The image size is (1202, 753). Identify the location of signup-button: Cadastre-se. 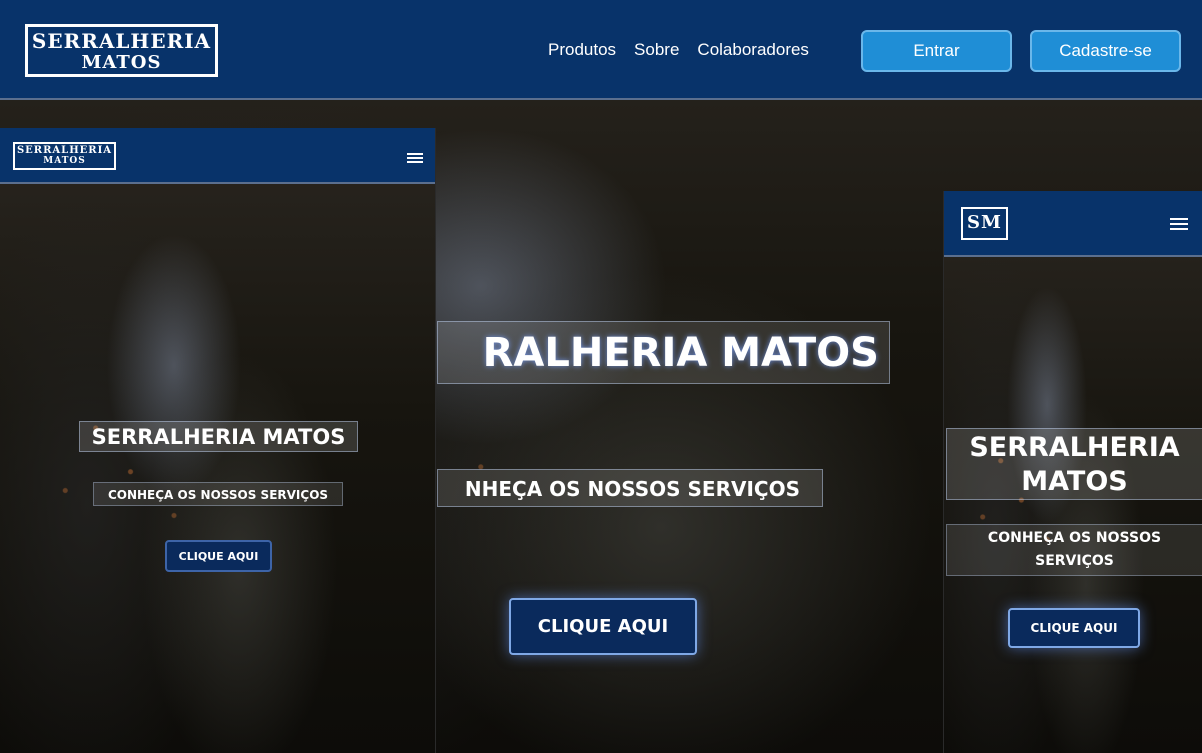
(1105, 51).